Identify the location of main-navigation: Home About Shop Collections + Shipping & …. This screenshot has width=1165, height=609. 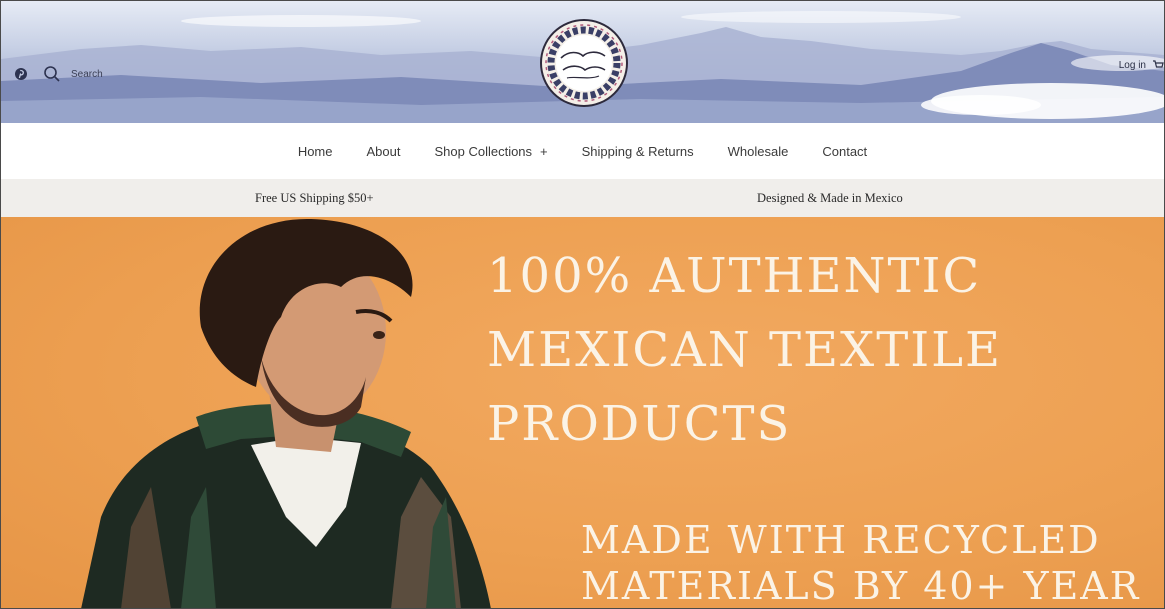
(582, 151).